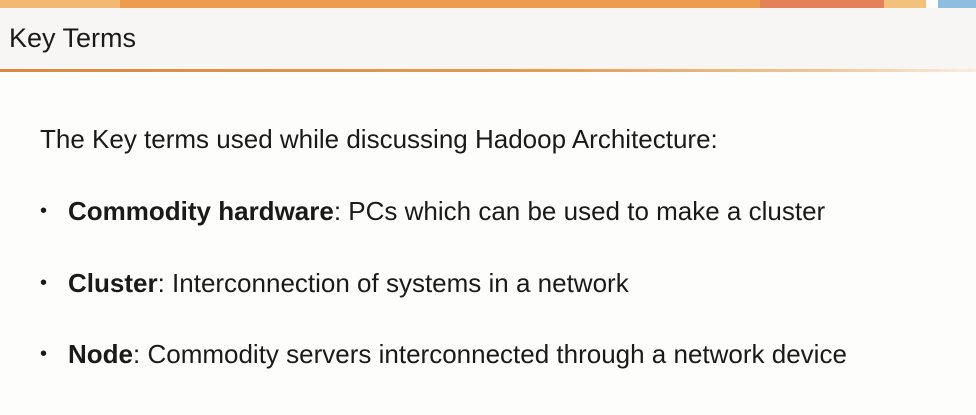 The image size is (976, 415). Describe the element at coordinates (583, 211) in the screenshot. I see `term-definition: PCs which can be used to make a cluster` at that location.